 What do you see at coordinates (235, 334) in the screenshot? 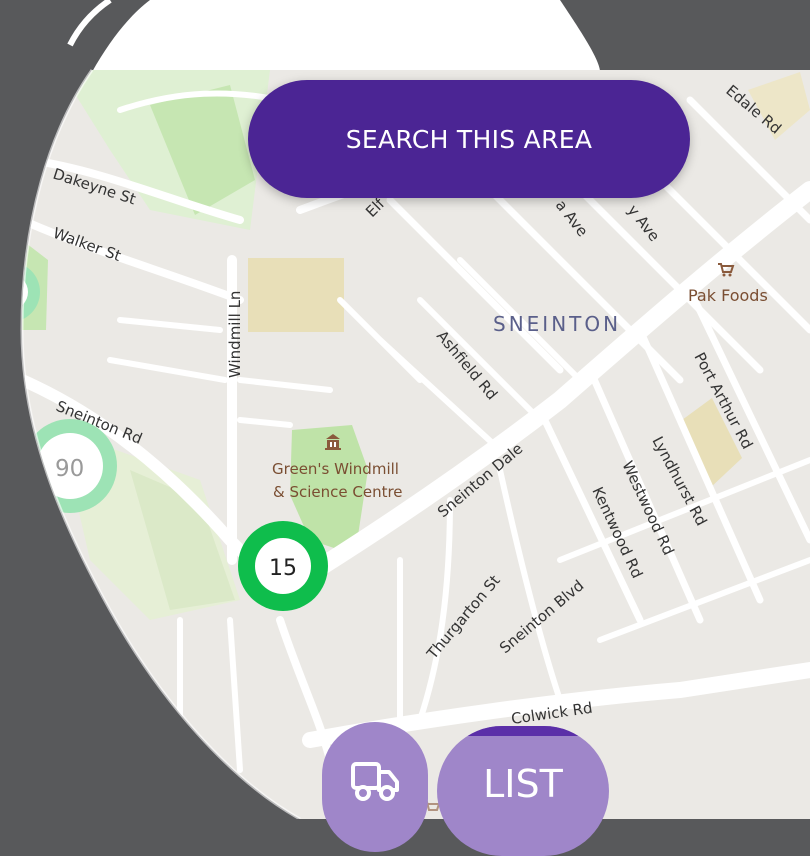
I see `street-label-windmill-ln: Windmill Ln` at bounding box center [235, 334].